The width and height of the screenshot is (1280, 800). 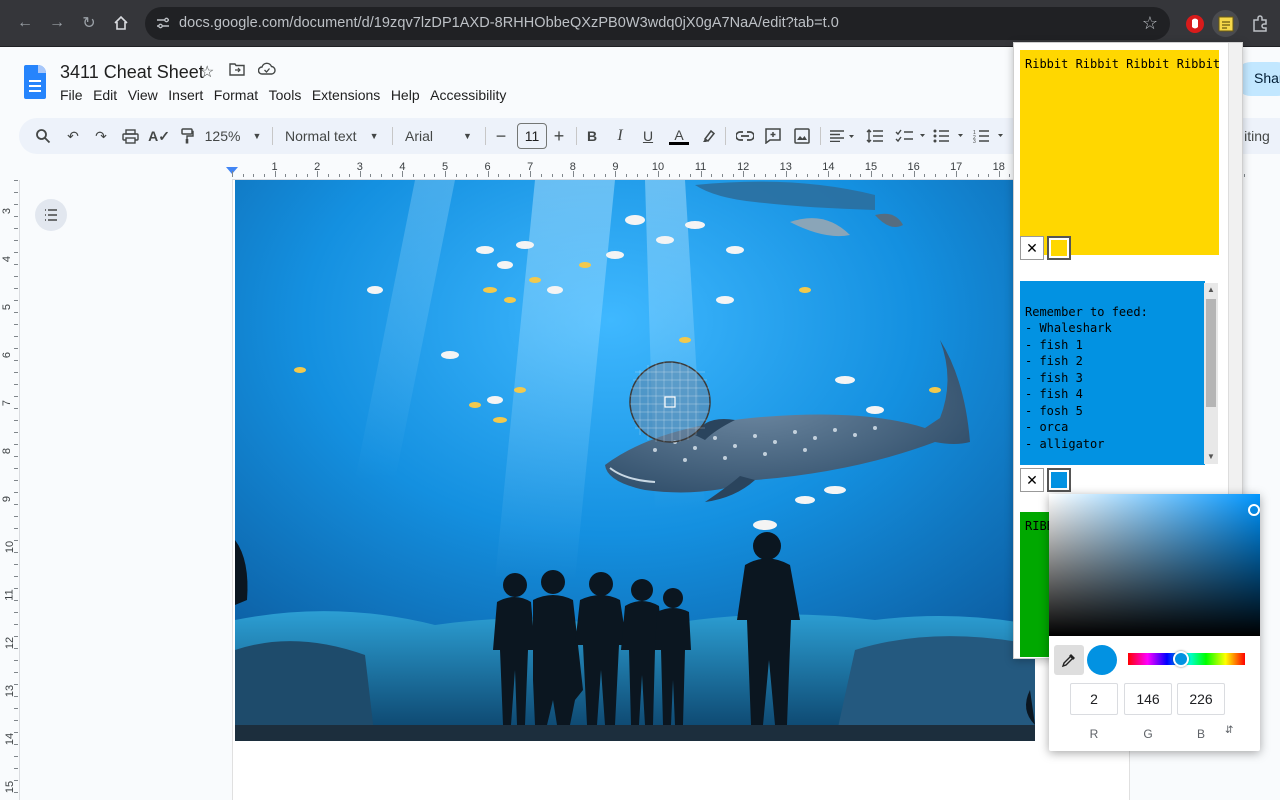 I want to click on note-scrollbar: ▲ ▼, so click(x=1211, y=373).